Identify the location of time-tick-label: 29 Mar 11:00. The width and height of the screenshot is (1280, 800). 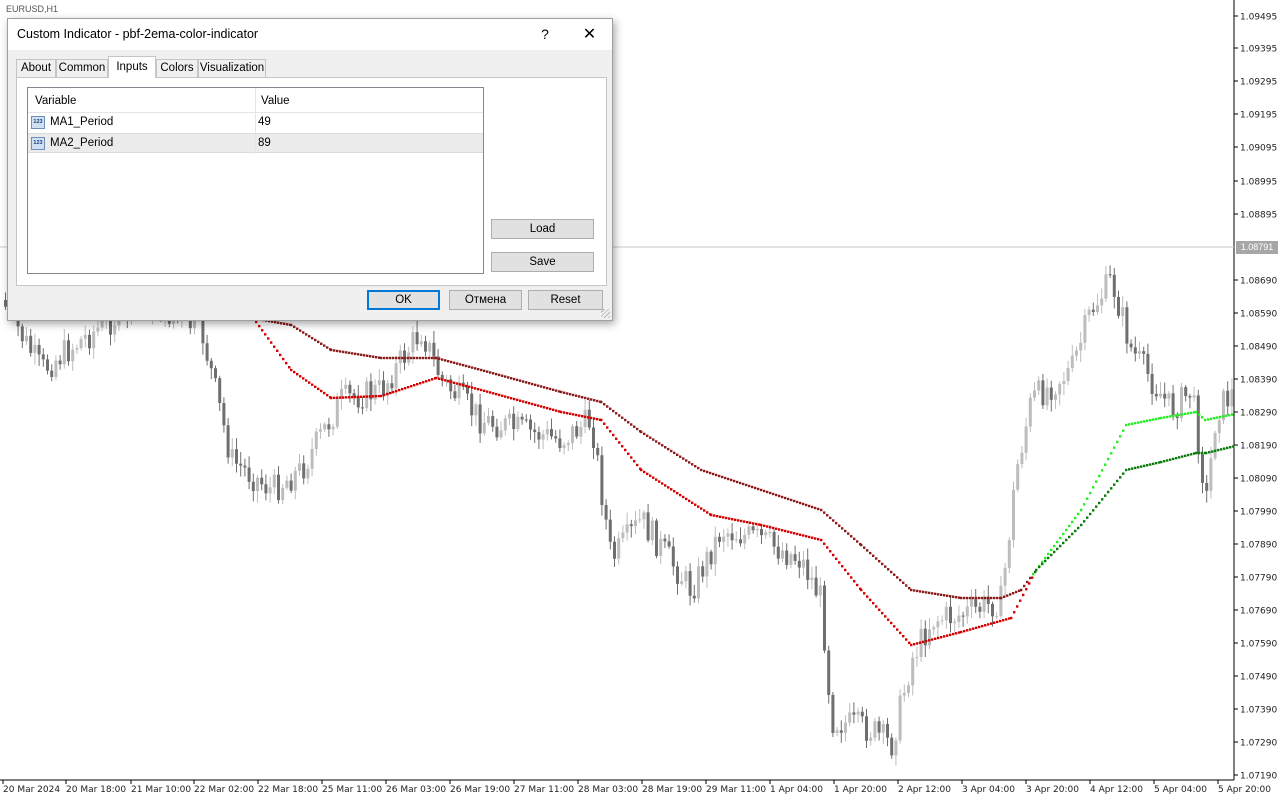
(736, 790).